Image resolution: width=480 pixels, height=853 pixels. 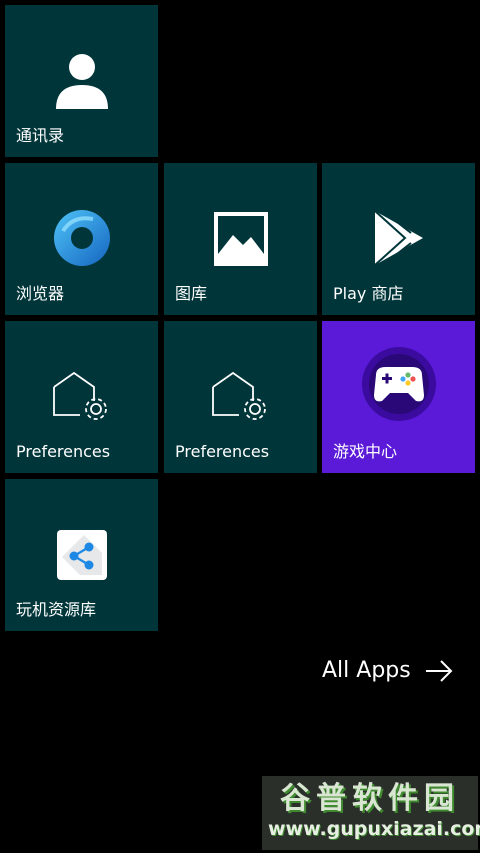 I want to click on tile-label: 图库, so click(x=191, y=293).